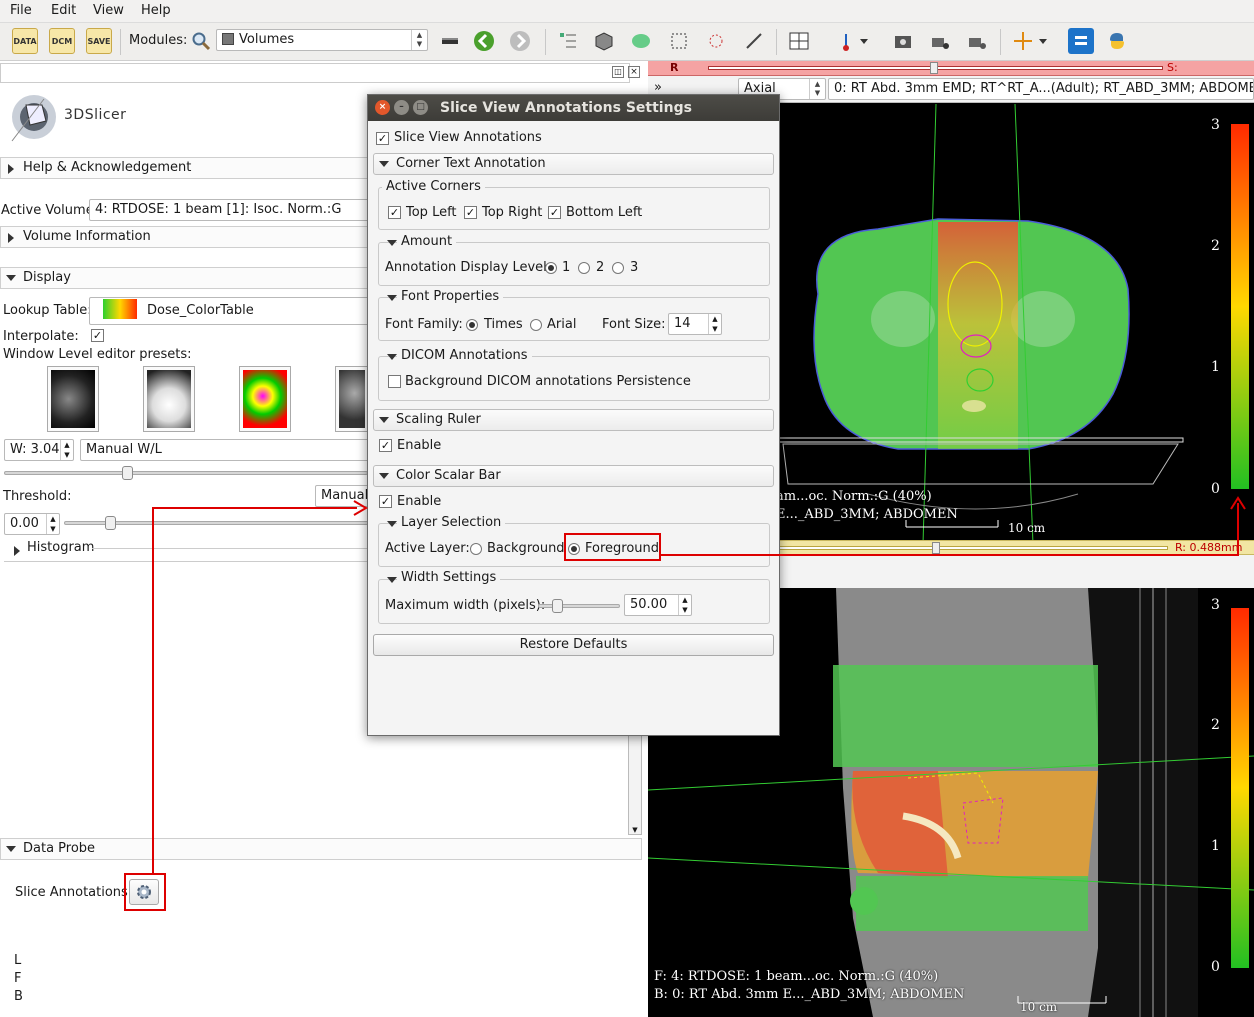 The image size is (1254, 1017). I want to click on markups-icon, so click(716, 41).